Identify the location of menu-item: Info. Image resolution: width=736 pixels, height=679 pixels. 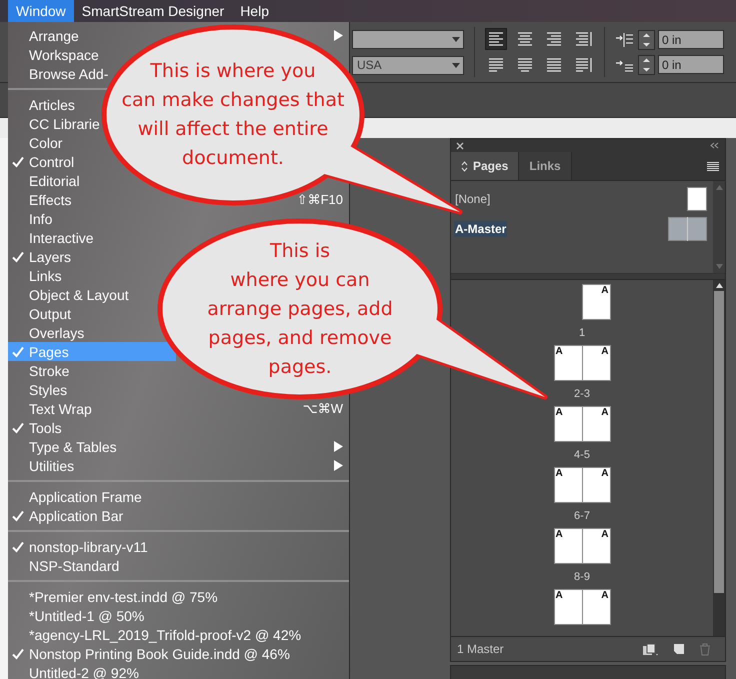
(33, 218).